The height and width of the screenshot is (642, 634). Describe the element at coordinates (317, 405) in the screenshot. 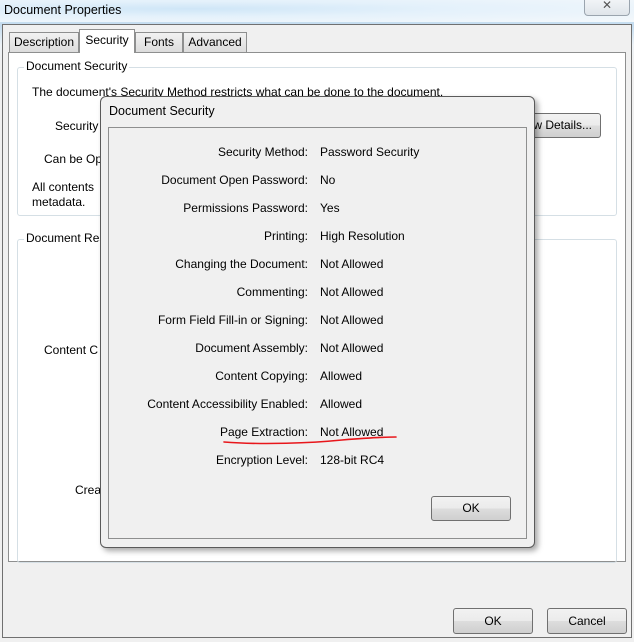

I see `security-row: Content Accessibility Enabled: Allowed` at that location.